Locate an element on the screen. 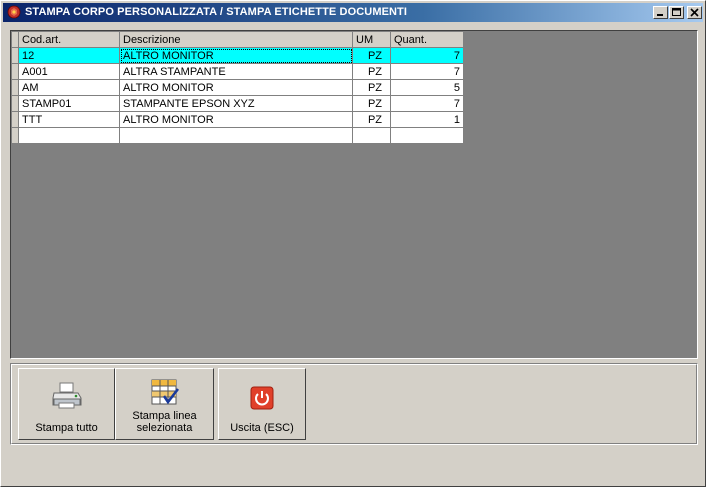 The height and width of the screenshot is (487, 706). table-row: STAMP01 STAMPANTE EPSON XYZ PZ 7 is located at coordinates (237, 103).